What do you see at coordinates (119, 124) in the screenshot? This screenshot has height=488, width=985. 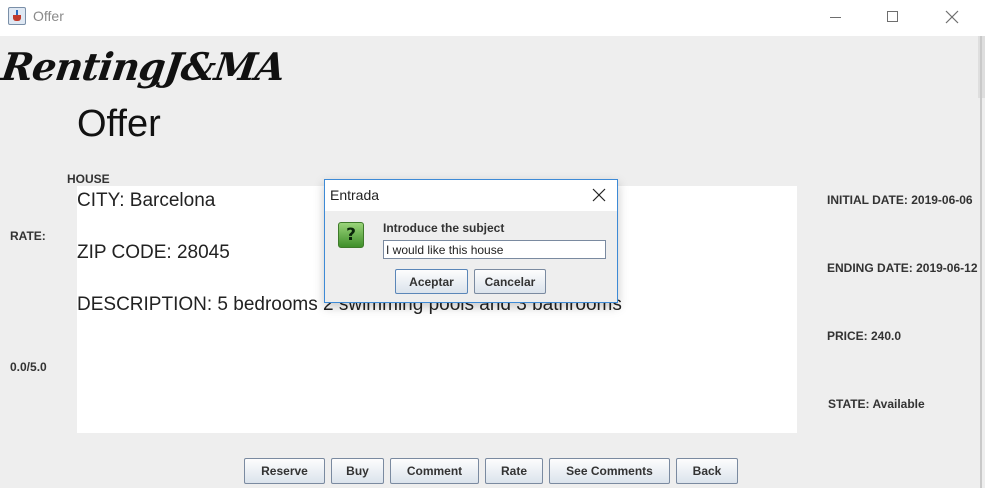 I see `page-title: Offer` at bounding box center [119, 124].